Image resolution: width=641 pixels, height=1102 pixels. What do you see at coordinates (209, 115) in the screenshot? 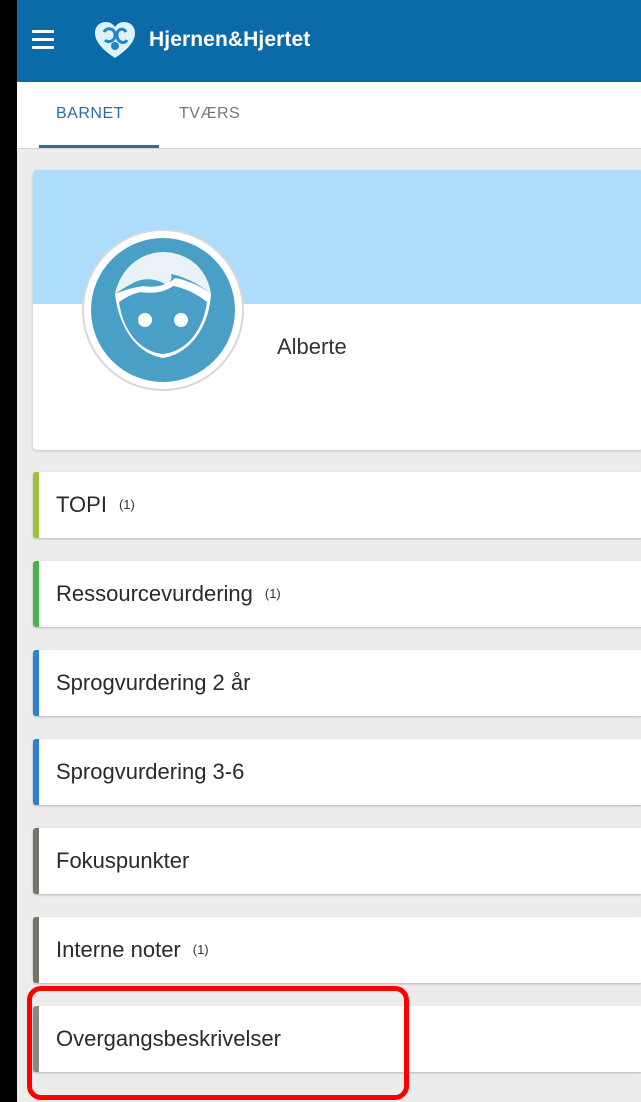
I see `tab-tvaers: TVÆRS` at bounding box center [209, 115].